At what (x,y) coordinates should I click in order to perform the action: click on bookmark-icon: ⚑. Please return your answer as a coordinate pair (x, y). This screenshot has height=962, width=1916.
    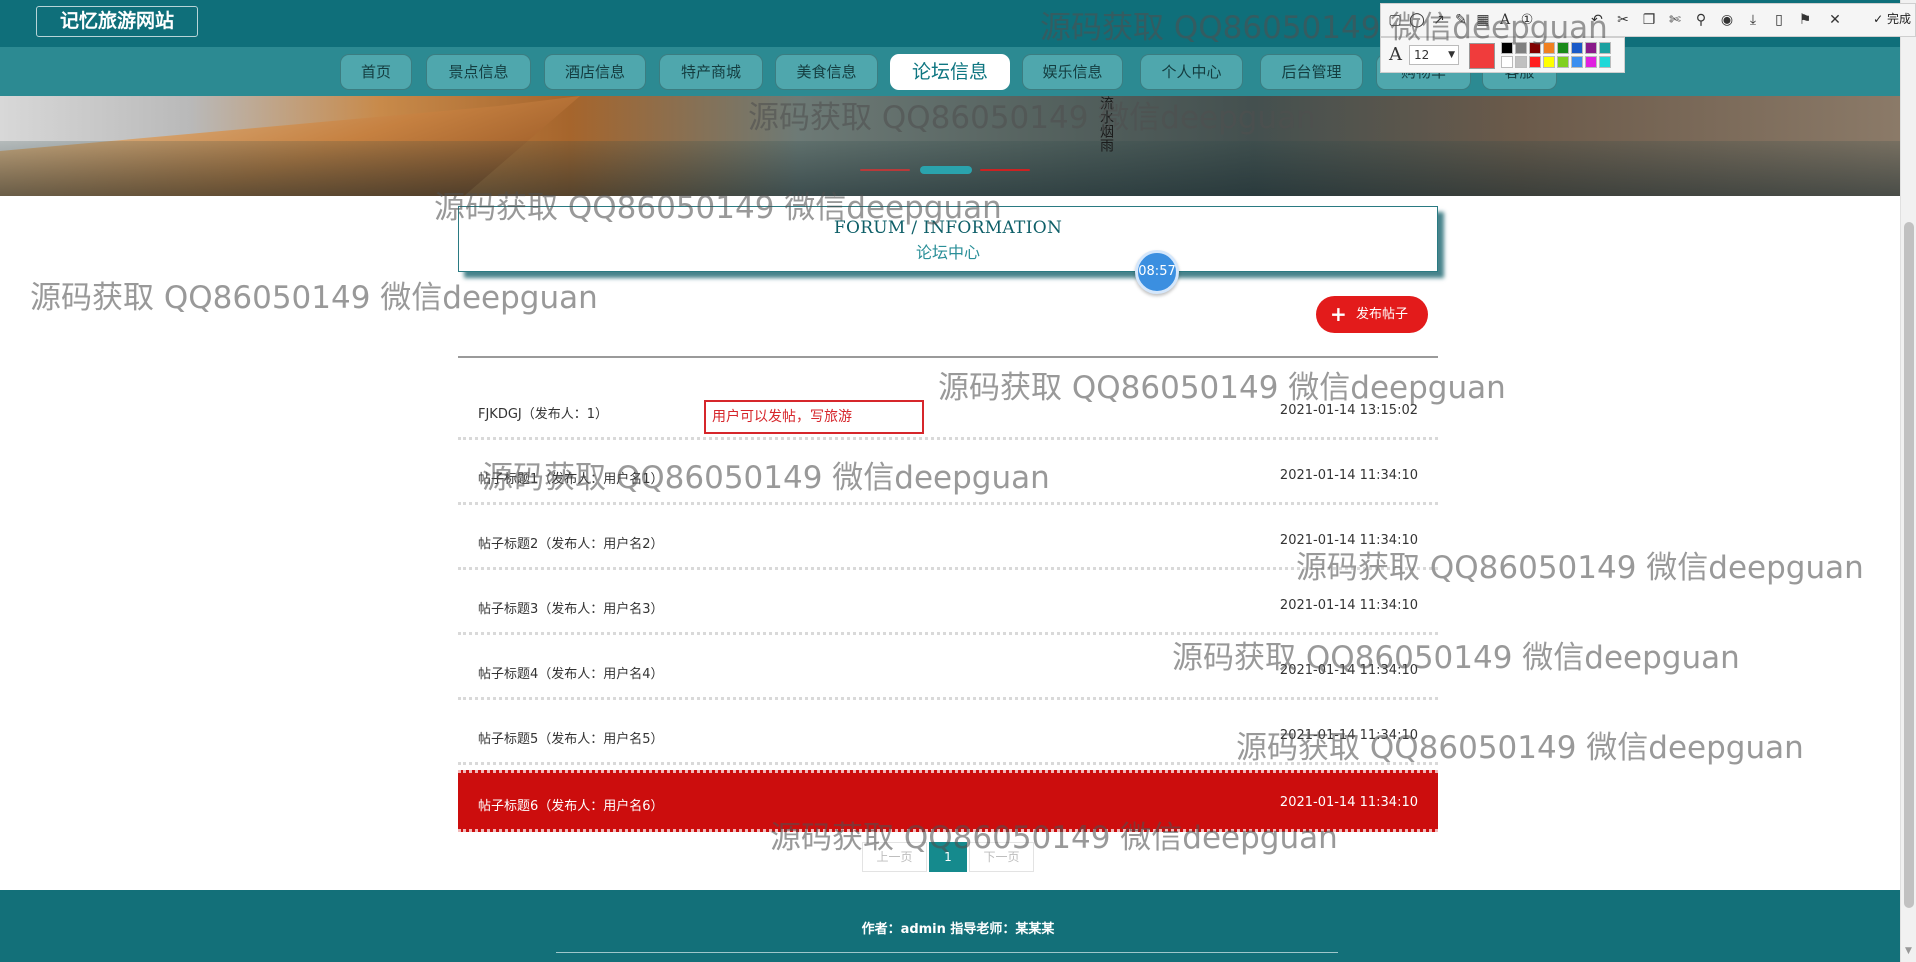
    Looking at the image, I should click on (1805, 20).